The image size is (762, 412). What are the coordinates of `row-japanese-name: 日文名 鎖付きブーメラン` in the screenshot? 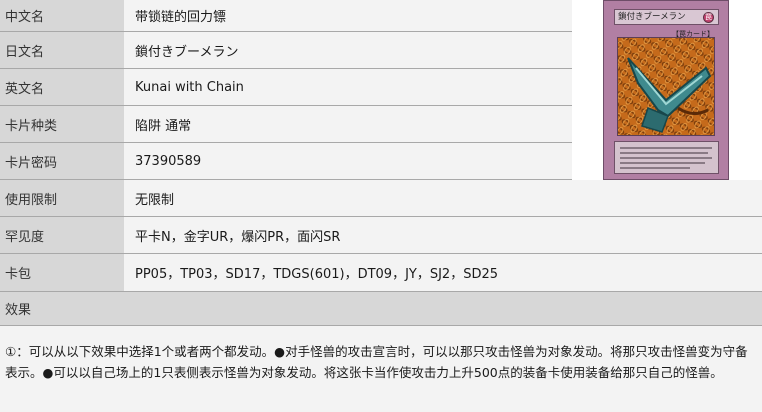 It's located at (286, 50).